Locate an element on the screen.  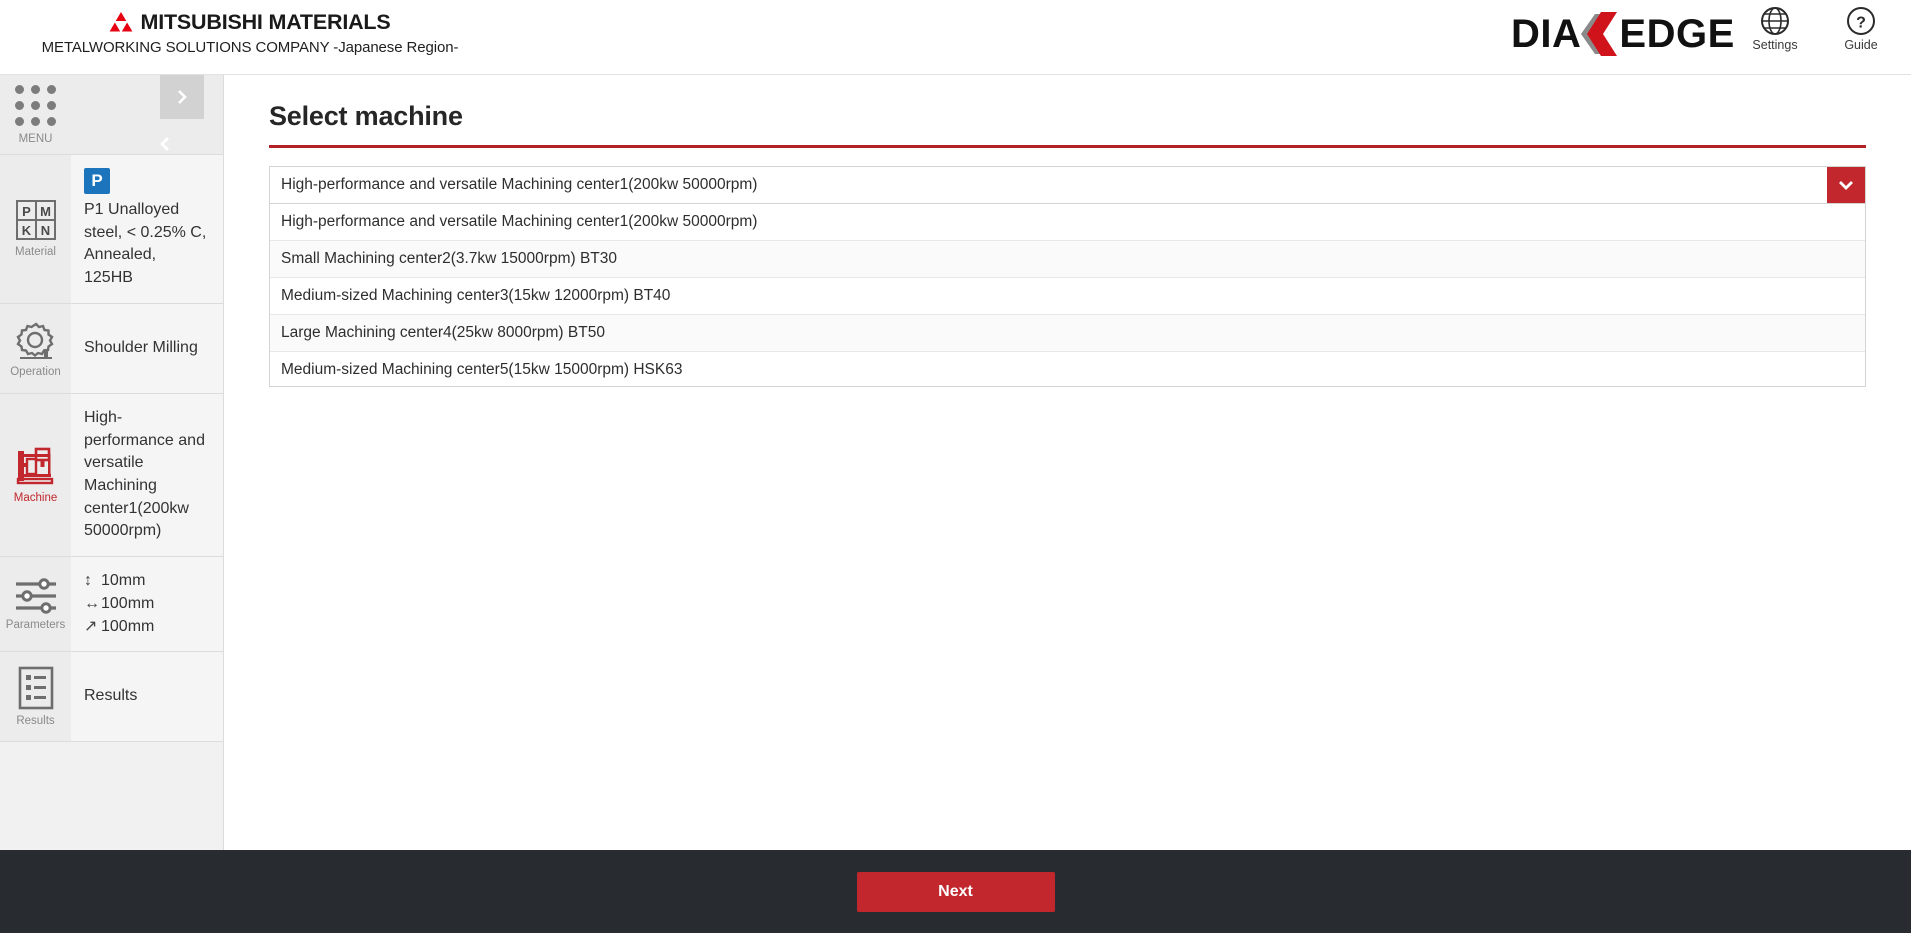
menu-label: MENU is located at coordinates (35, 138).